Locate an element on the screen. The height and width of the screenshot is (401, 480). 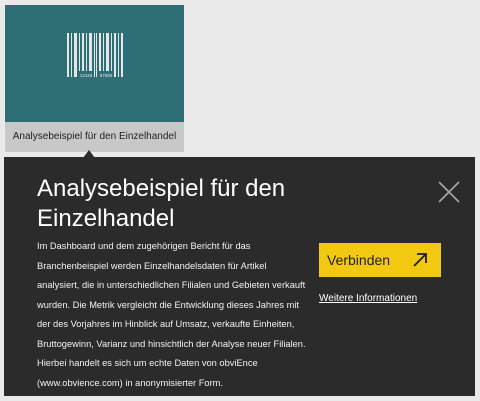
barcode-right-digits: 67890 is located at coordinates (106, 75).